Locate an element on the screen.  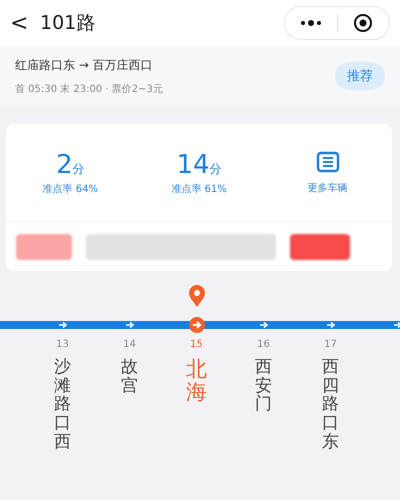
location-pin-icon is located at coordinates (196, 296).